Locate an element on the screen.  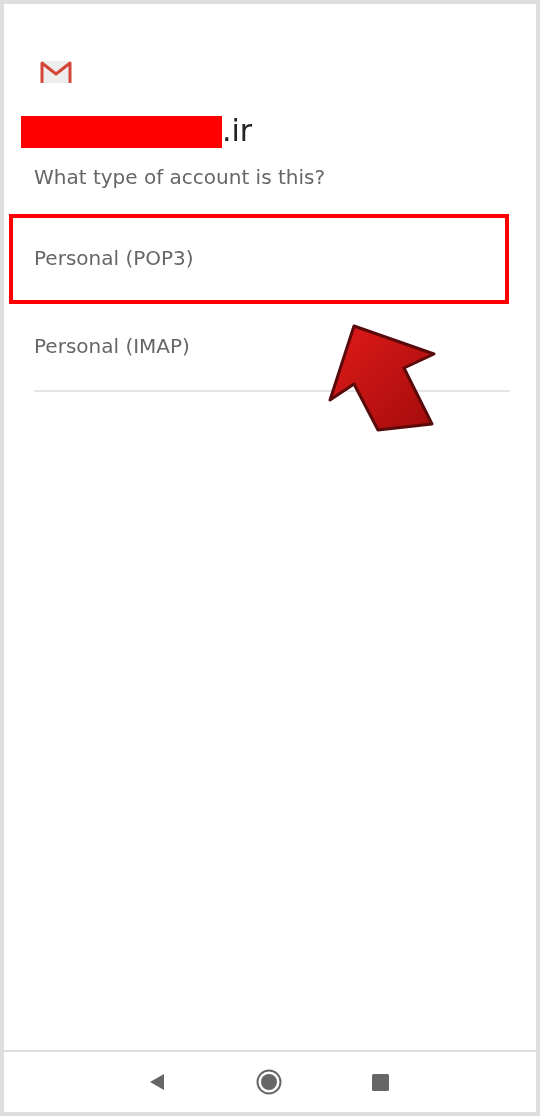
home-icon is located at coordinates (268, 1082).